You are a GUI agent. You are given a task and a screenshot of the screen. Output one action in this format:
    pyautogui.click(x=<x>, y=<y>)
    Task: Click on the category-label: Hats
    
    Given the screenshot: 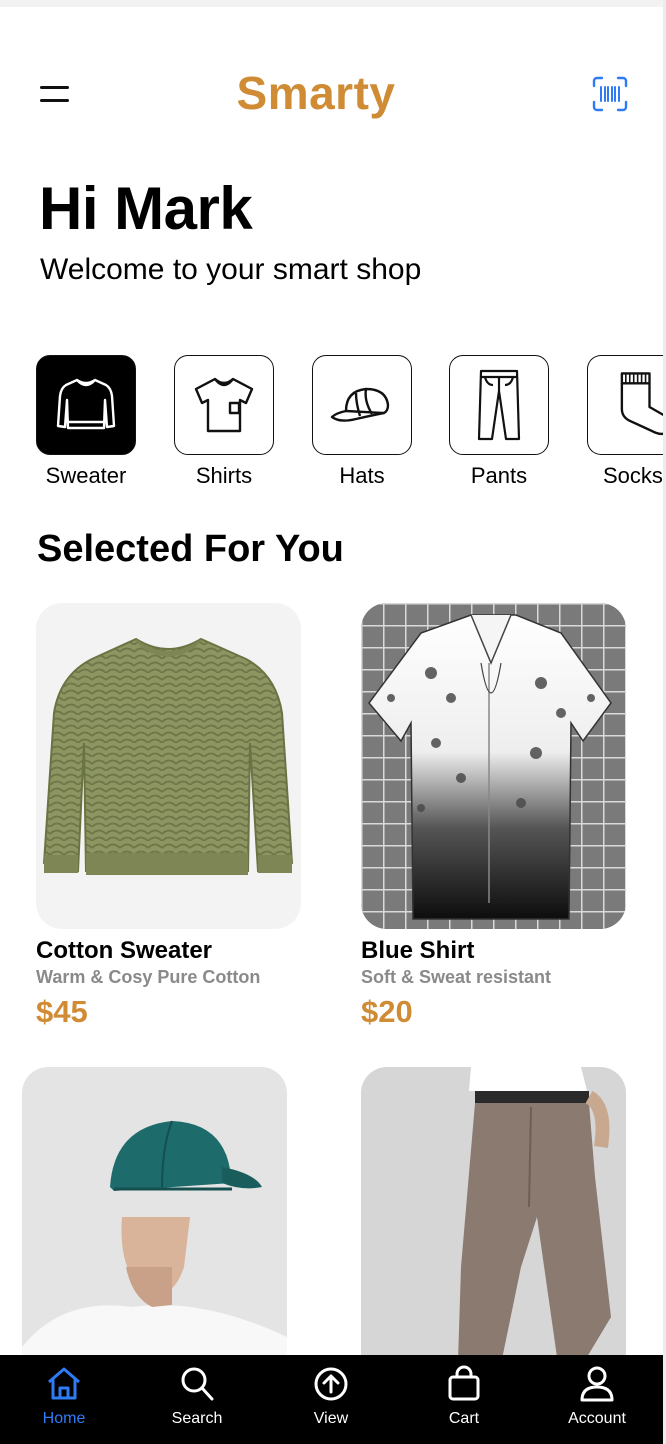 What is the action you would take?
    pyautogui.click(x=362, y=475)
    